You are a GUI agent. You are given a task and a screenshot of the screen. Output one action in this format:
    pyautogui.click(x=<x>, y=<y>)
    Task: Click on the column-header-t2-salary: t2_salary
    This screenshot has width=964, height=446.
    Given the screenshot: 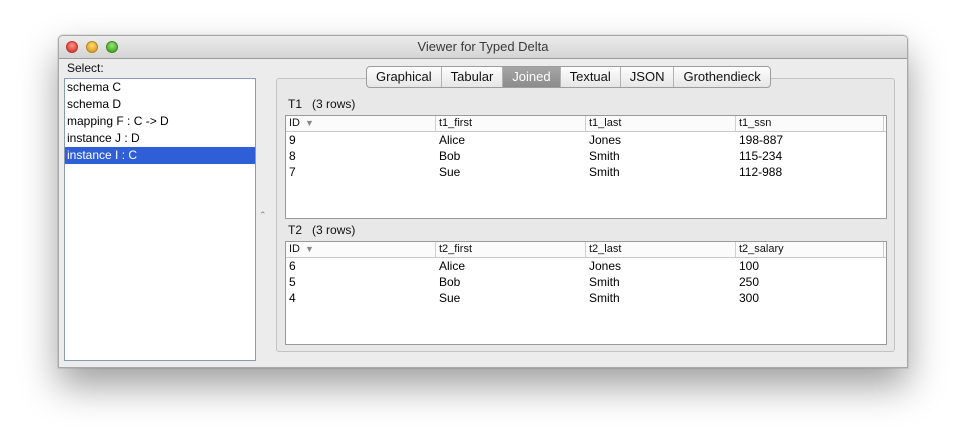 What is the action you would take?
    pyautogui.click(x=810, y=249)
    